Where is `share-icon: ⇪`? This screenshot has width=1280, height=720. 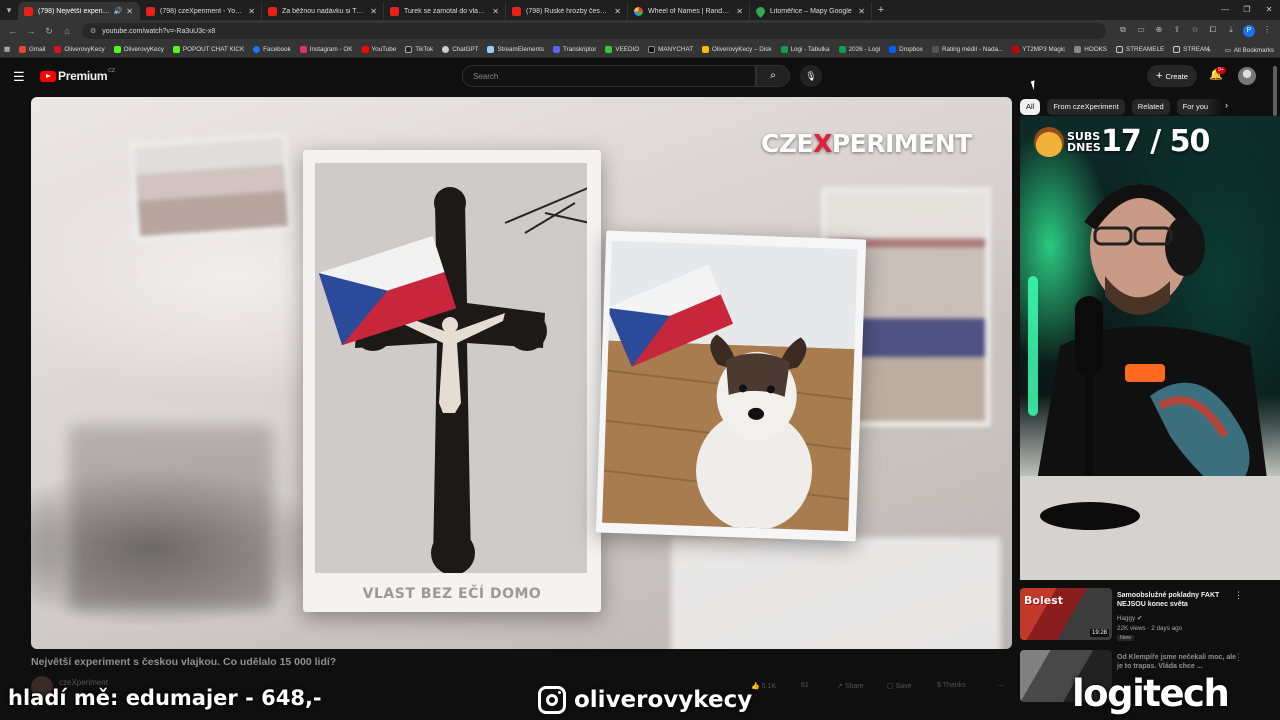
share-icon: ⇪ is located at coordinates (1177, 31).